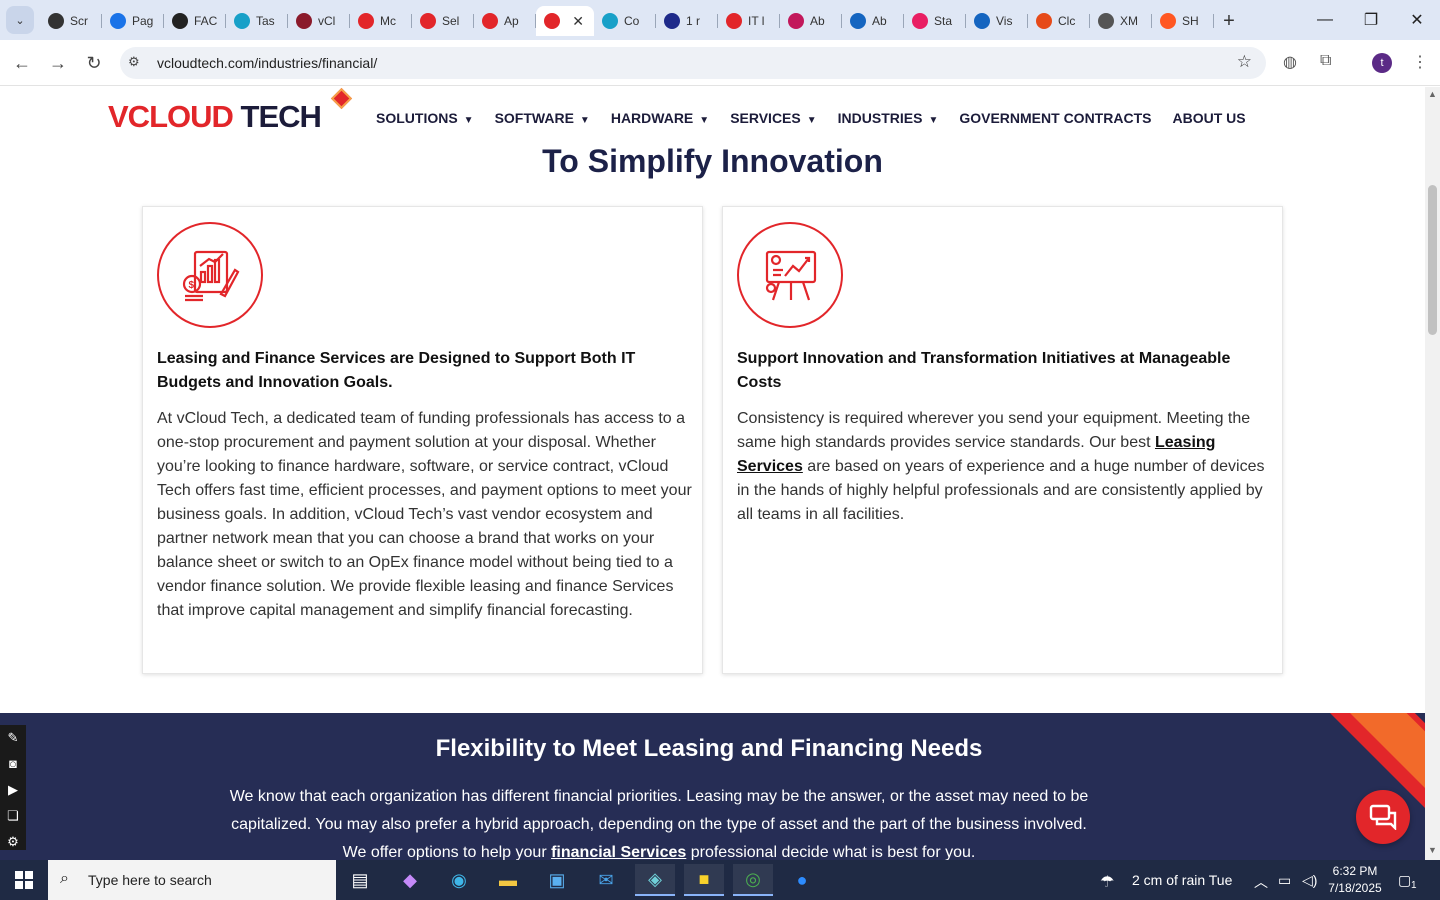 The height and width of the screenshot is (900, 1440). I want to click on nav-item-solutions: SOLUTIONS ▼, so click(425, 118).